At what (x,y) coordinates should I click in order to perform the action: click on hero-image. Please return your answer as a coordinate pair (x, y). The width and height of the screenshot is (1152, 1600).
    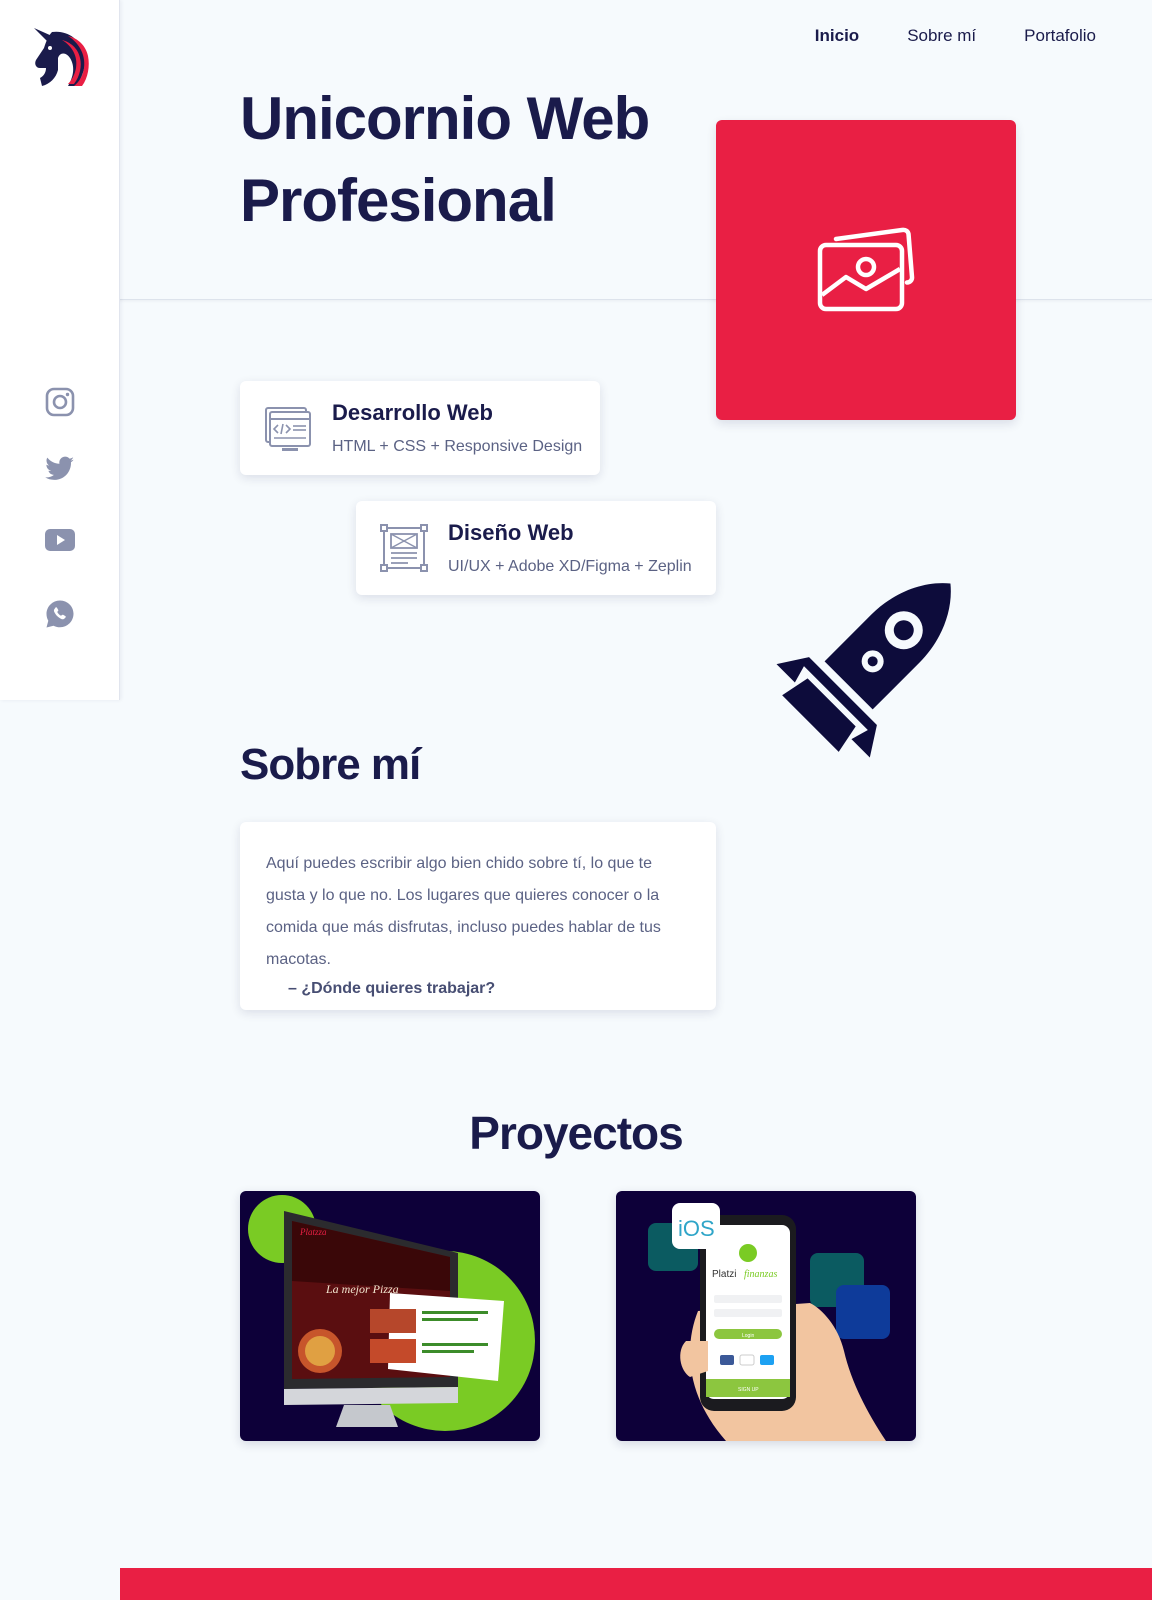
    Looking at the image, I should click on (866, 270).